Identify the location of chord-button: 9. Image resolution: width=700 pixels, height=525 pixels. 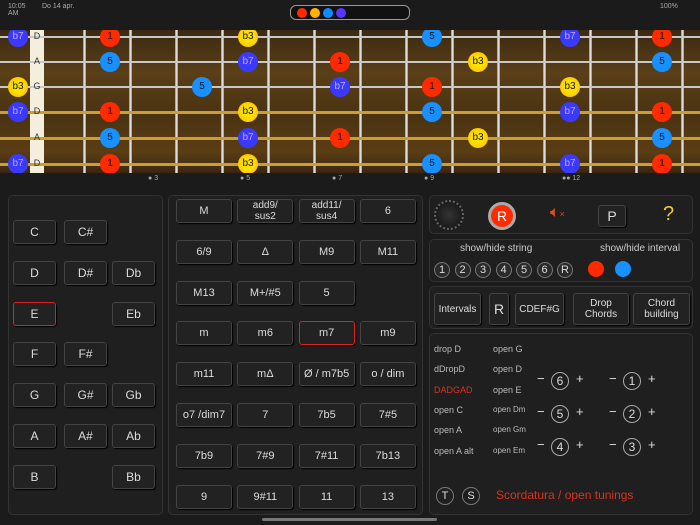
(204, 496).